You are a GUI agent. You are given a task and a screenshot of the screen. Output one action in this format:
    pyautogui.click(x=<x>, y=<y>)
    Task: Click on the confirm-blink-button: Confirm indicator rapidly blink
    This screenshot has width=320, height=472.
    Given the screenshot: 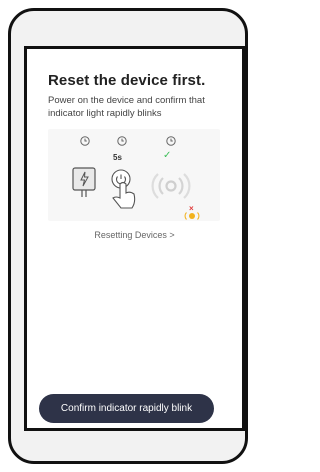 What is the action you would take?
    pyautogui.click(x=126, y=408)
    